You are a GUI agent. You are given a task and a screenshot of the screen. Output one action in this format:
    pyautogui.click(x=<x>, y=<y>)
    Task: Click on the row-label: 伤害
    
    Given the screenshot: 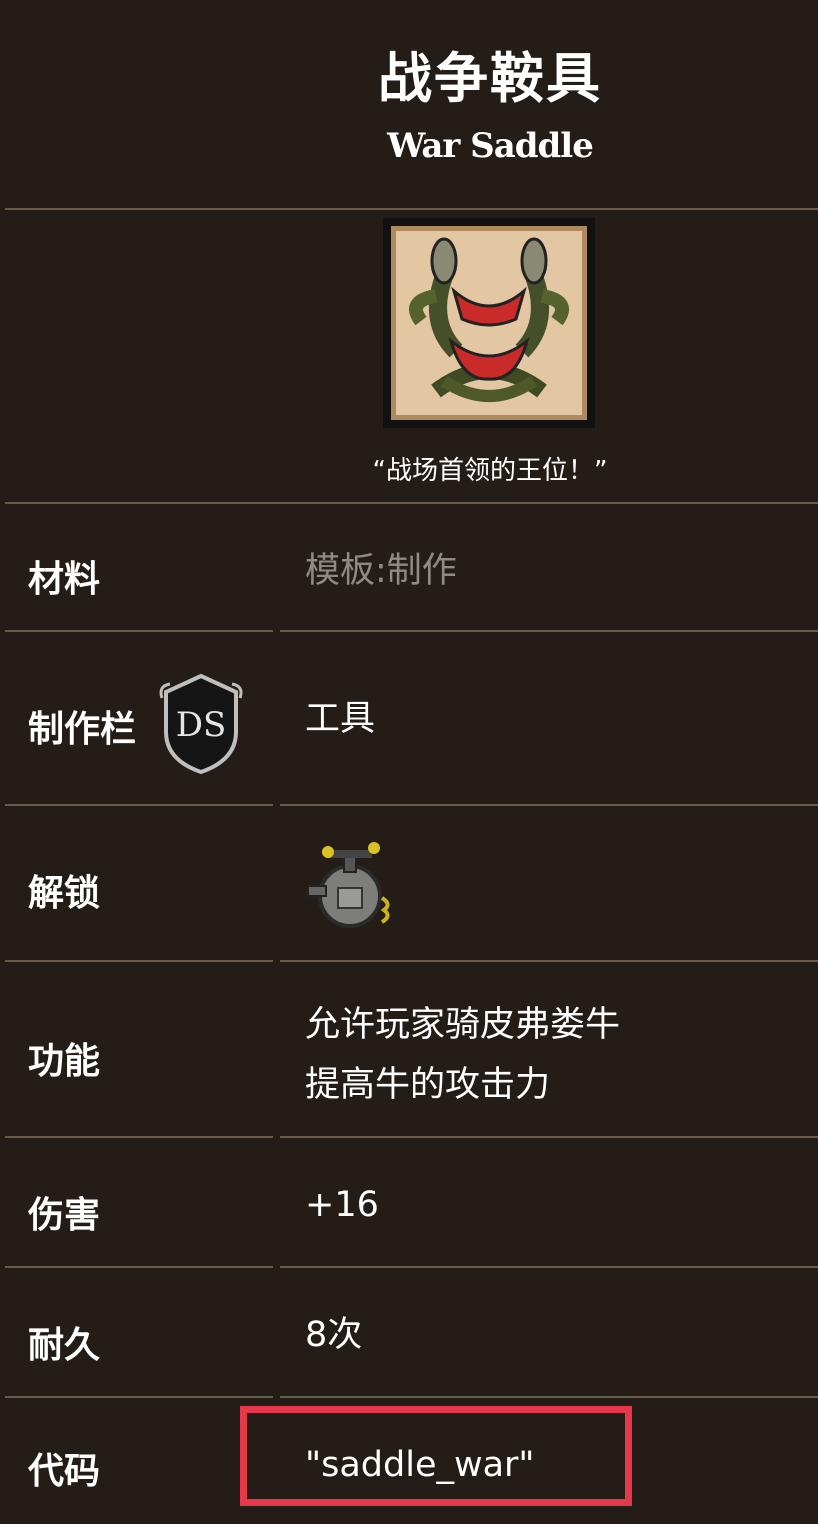 What is the action you would take?
    pyautogui.click(x=64, y=1215)
    